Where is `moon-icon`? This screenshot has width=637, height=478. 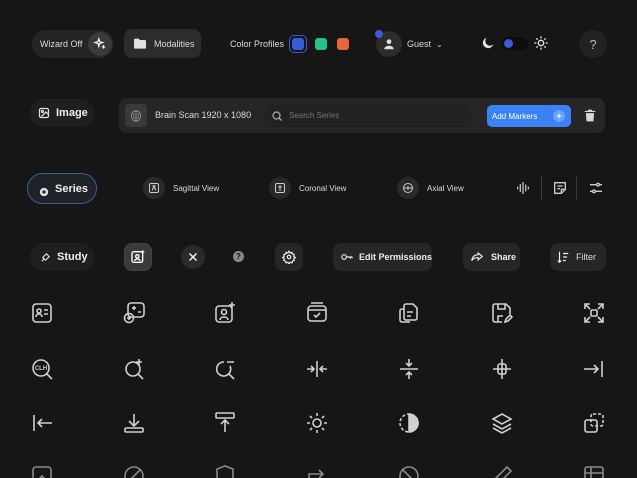 moon-icon is located at coordinates (488, 43).